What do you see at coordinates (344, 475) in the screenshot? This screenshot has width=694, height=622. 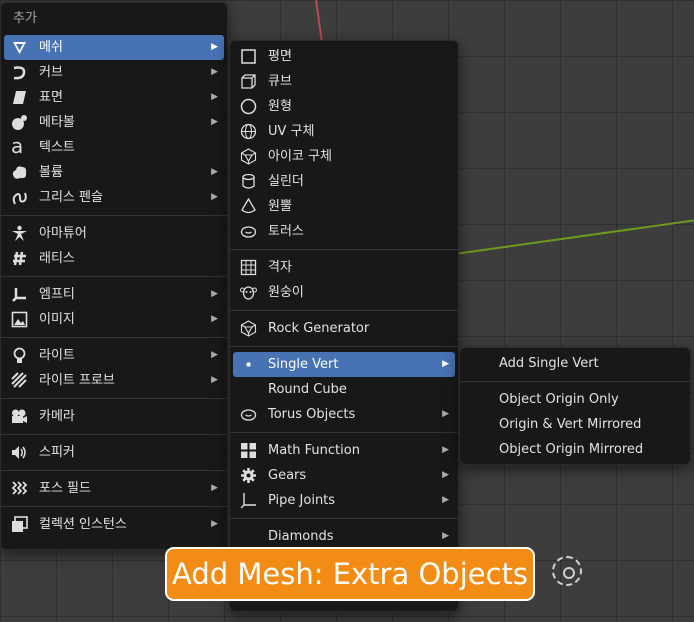 I see `mesh-item-gears: Gears ▶` at bounding box center [344, 475].